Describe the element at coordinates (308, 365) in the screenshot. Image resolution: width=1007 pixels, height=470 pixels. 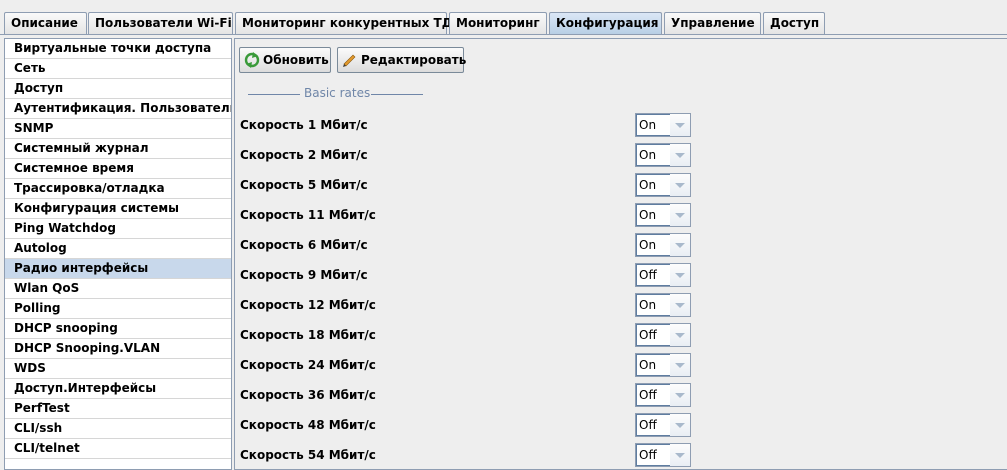
I see `rate-label-24: Скорость 24 Мбит/с` at that location.